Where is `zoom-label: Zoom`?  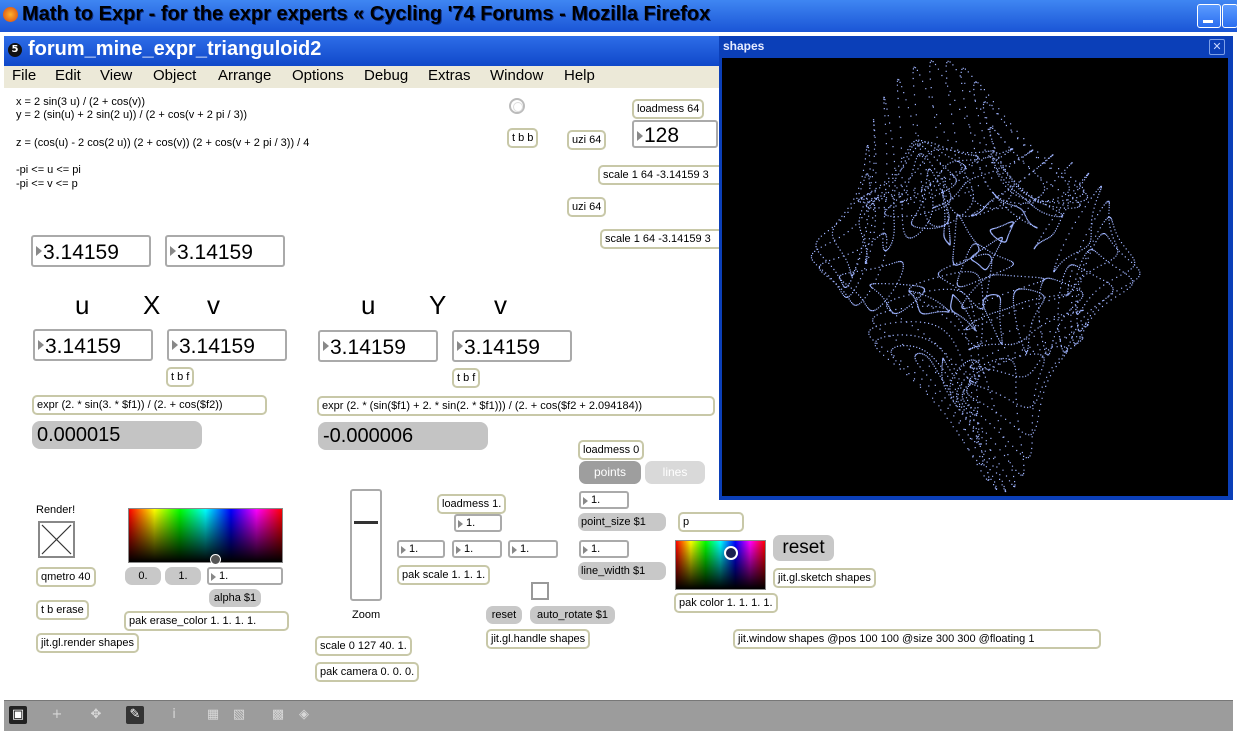 zoom-label: Zoom is located at coordinates (366, 615).